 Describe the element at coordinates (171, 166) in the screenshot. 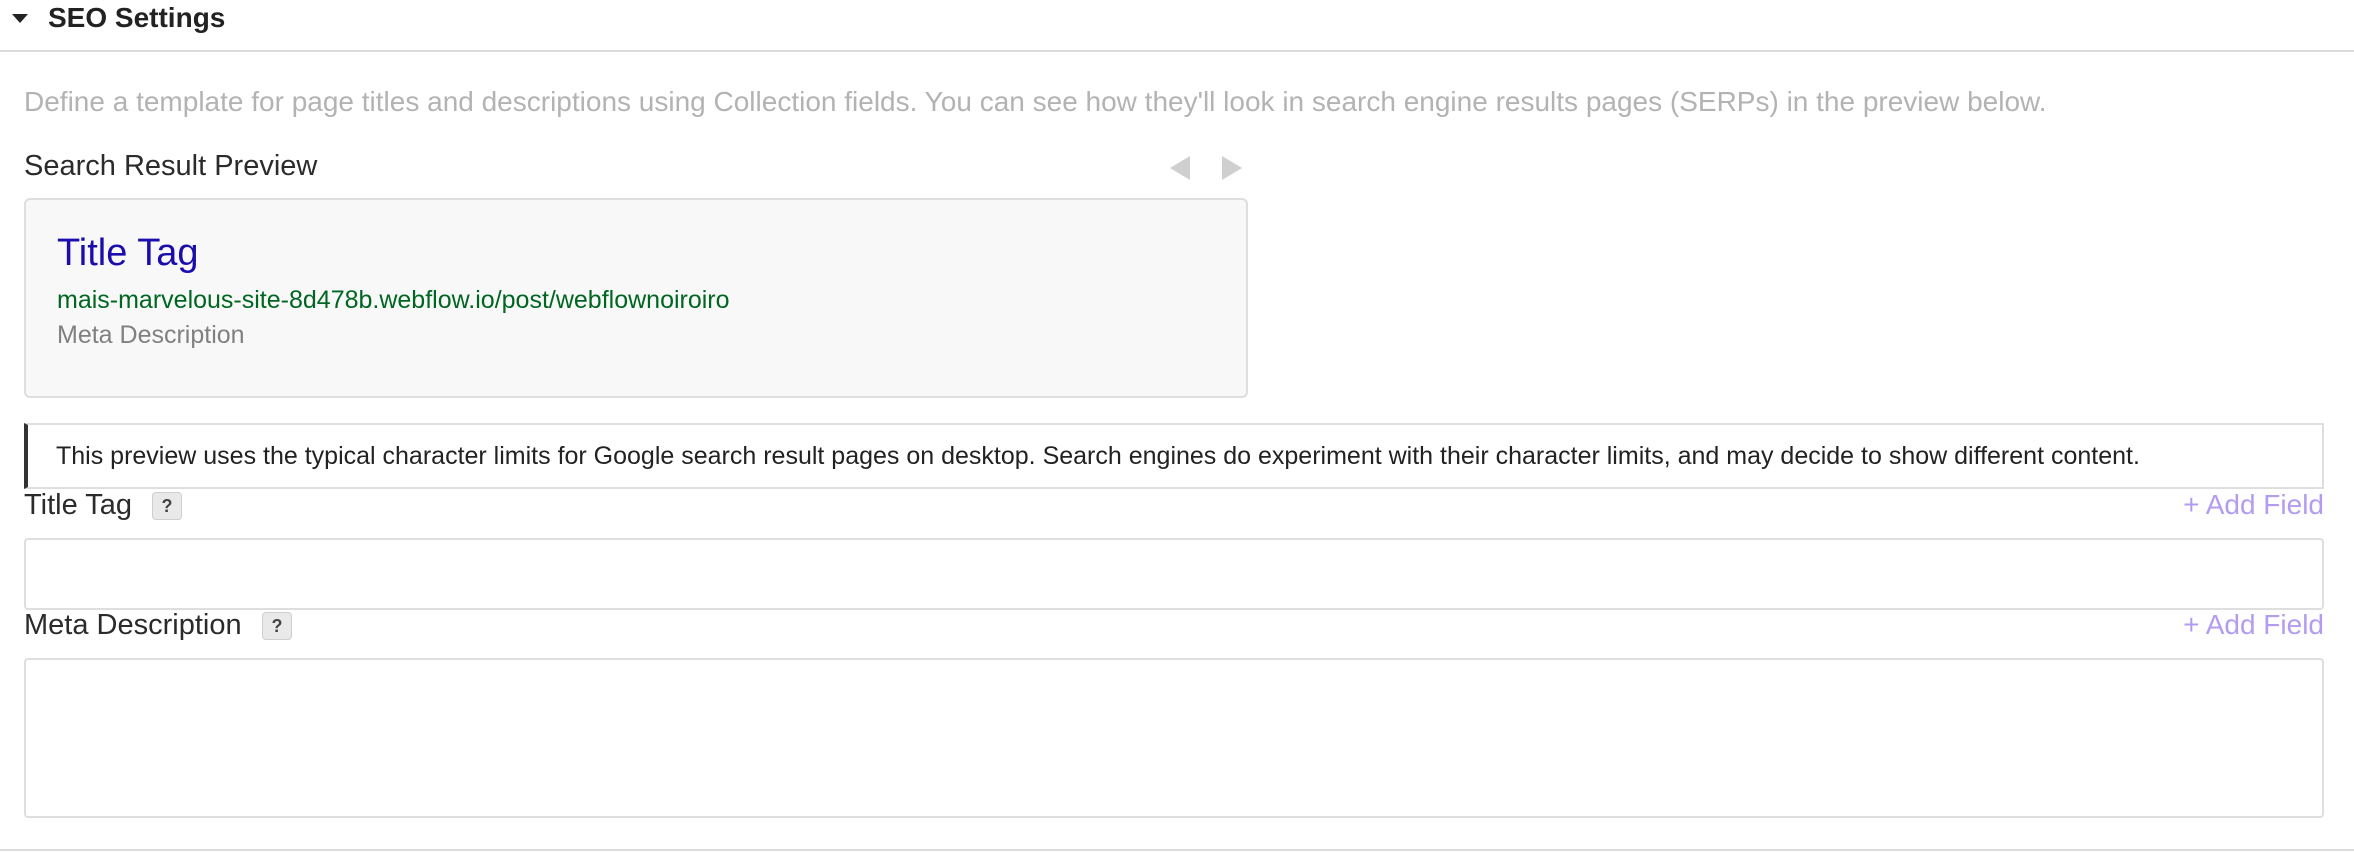

I see `preview-label: Search Result Preview` at that location.